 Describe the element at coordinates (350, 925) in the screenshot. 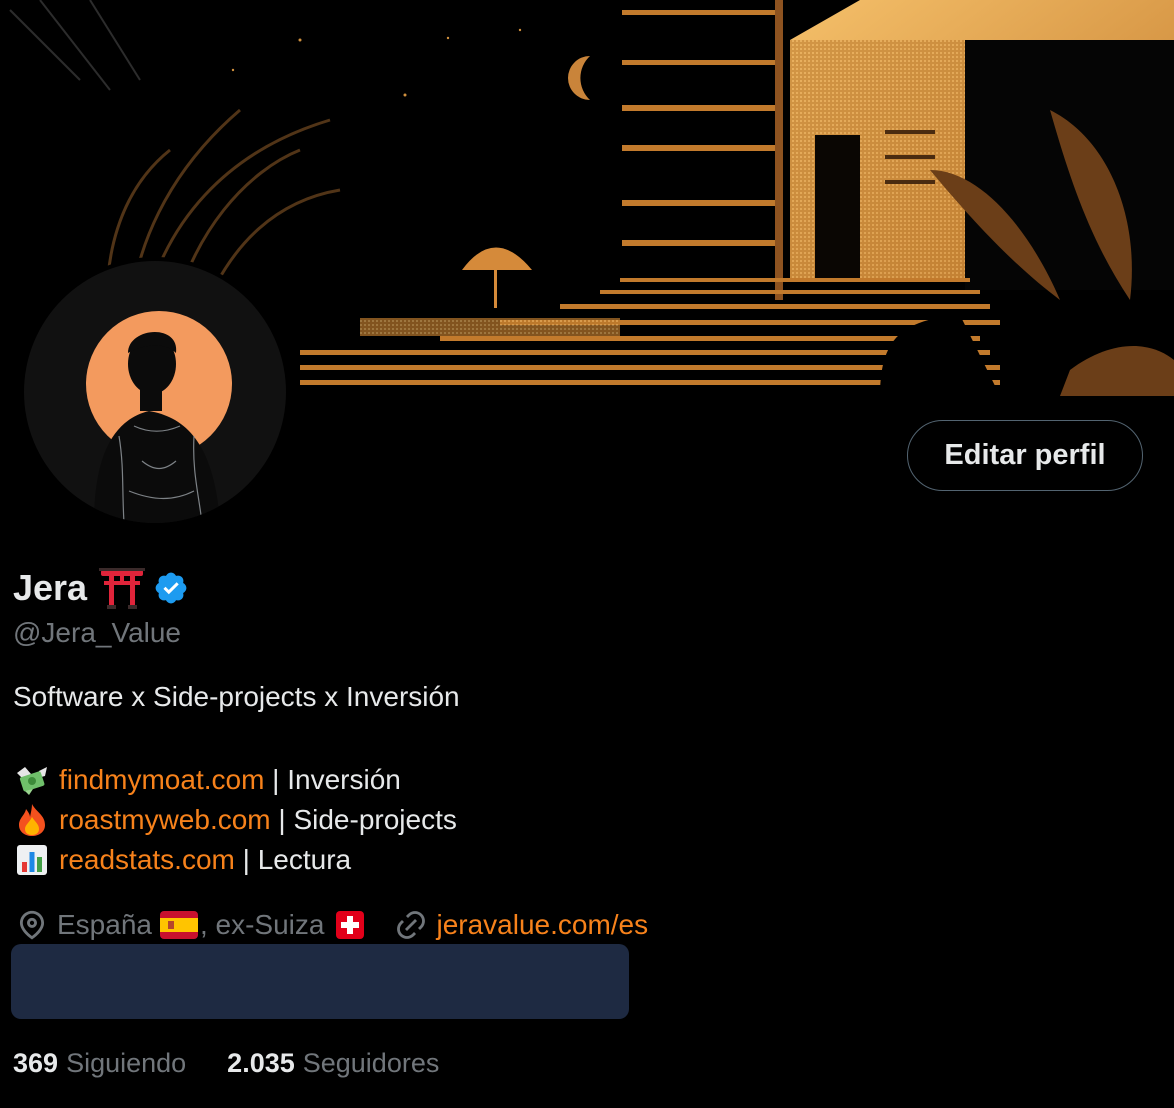

I see `switzerland-flag-icon` at that location.